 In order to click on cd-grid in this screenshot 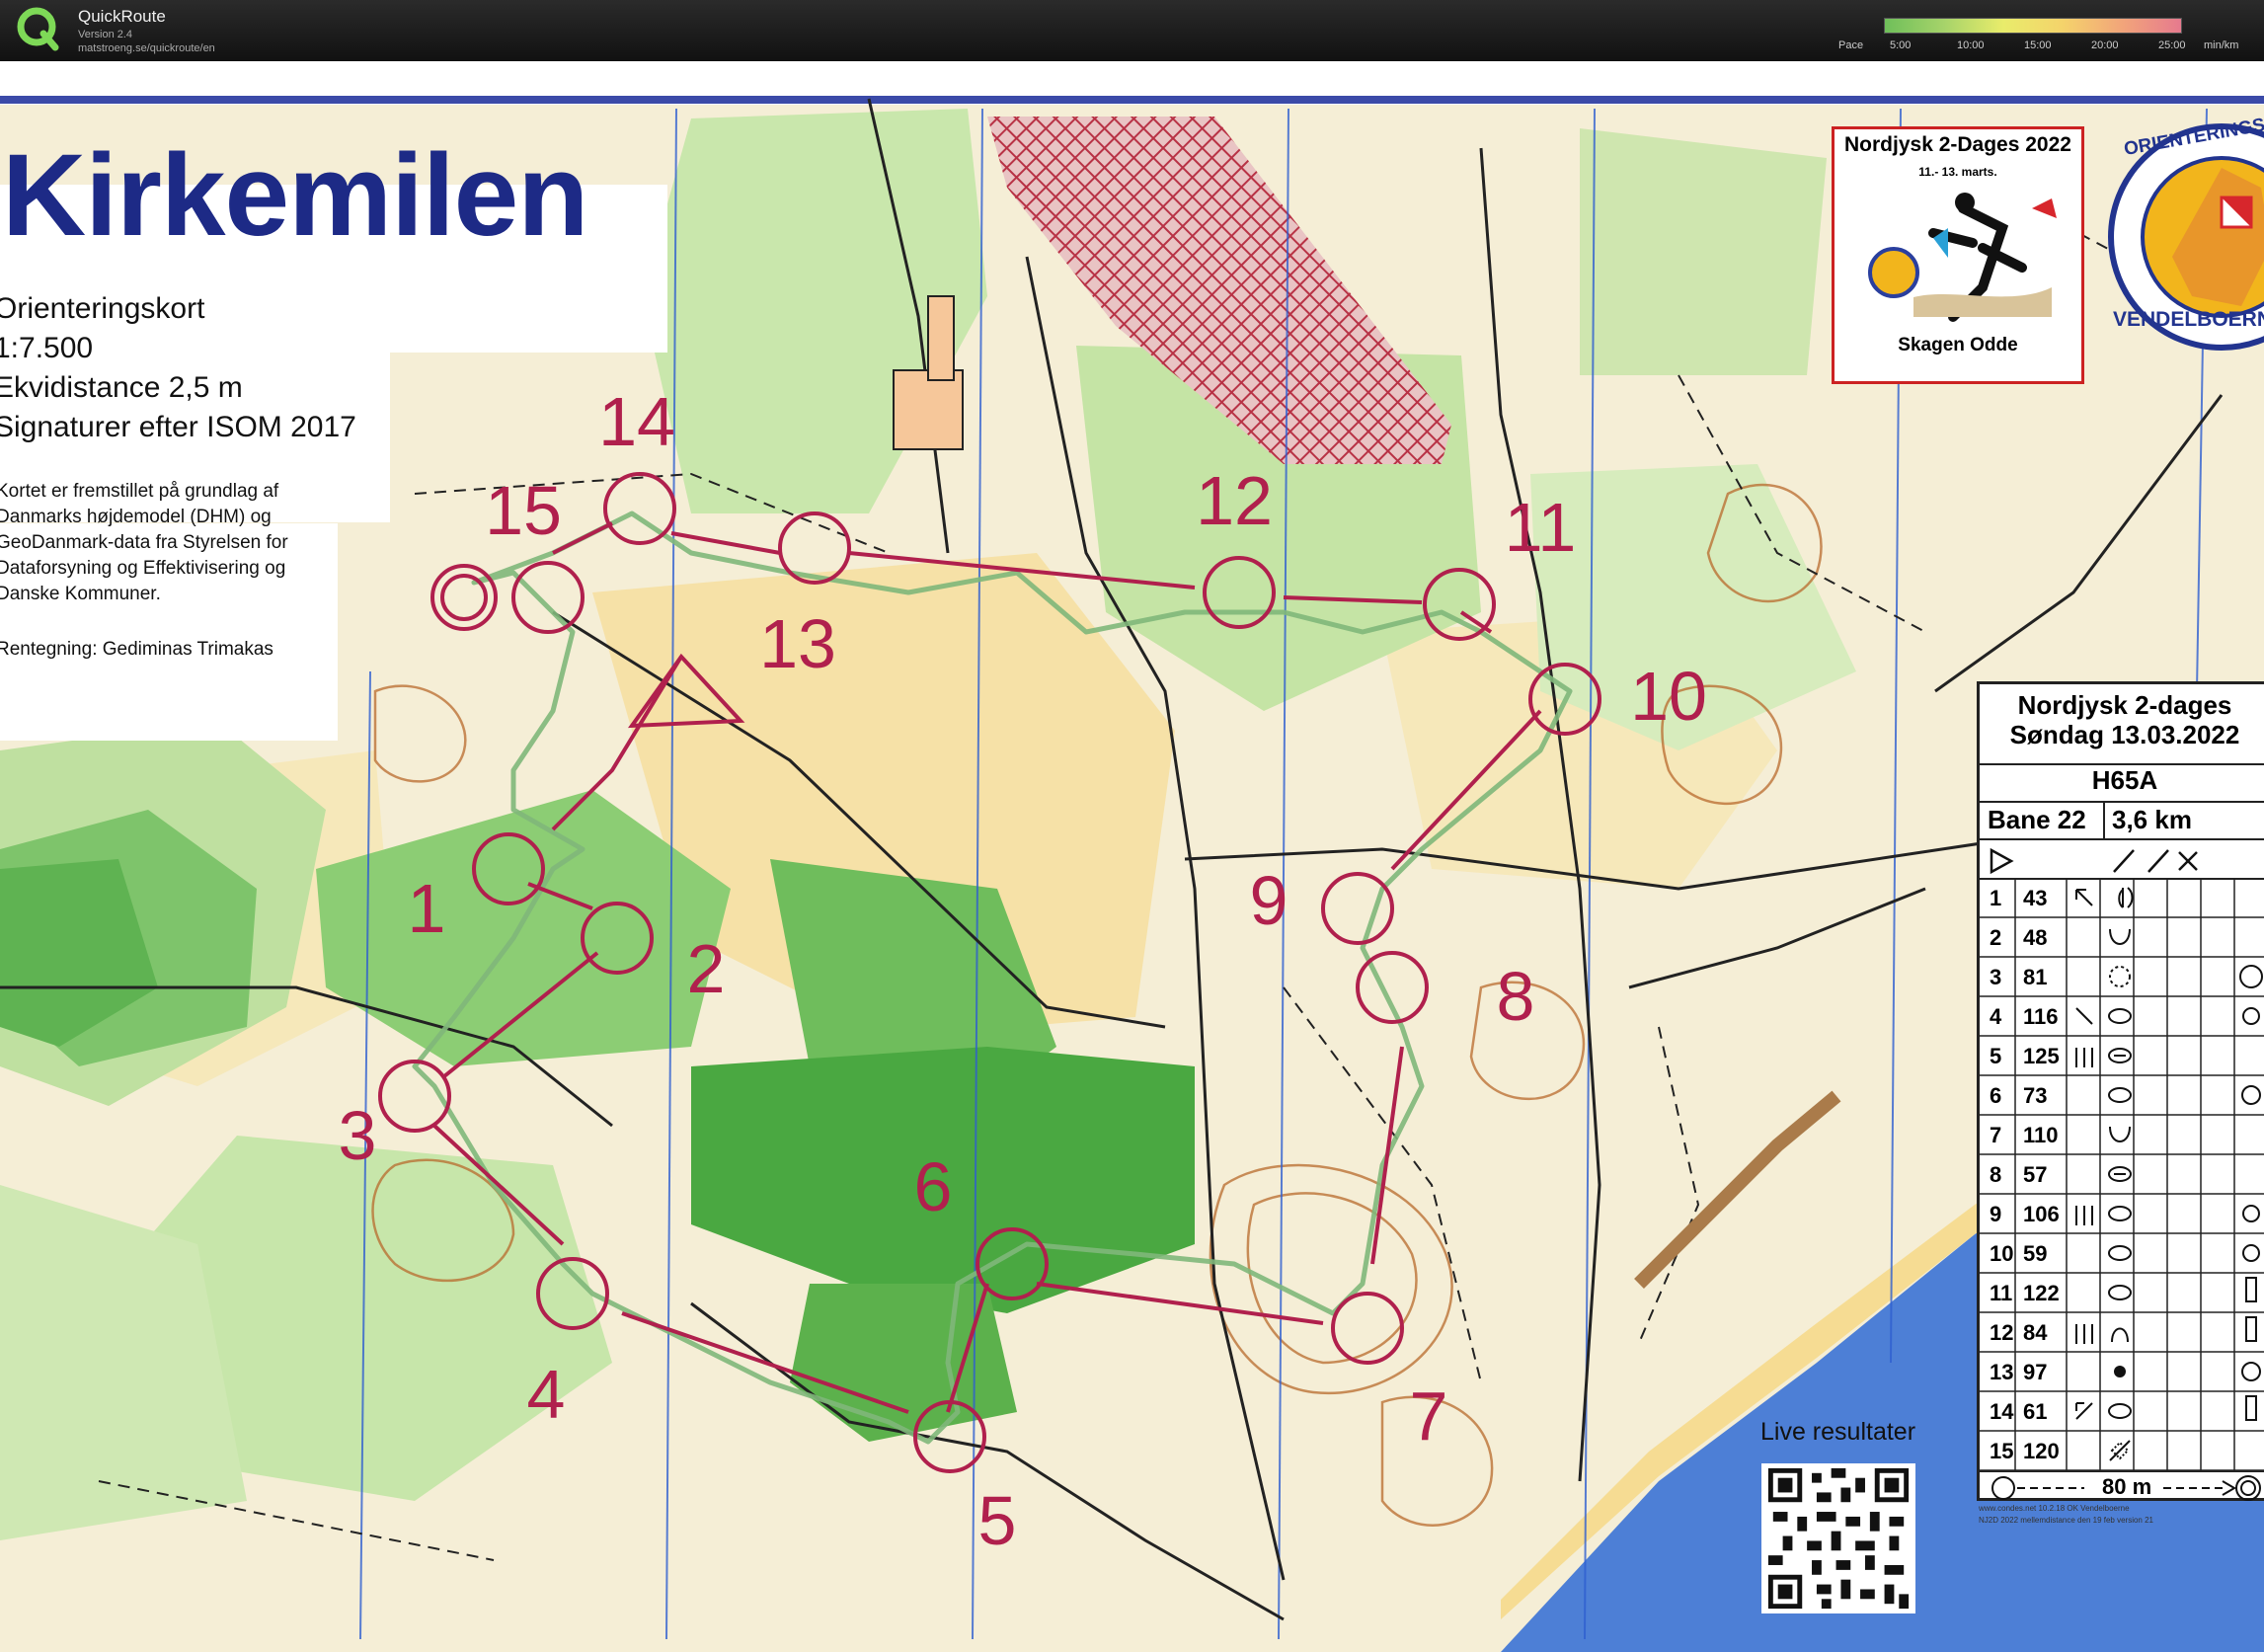, I will do `click(2122, 1174)`.